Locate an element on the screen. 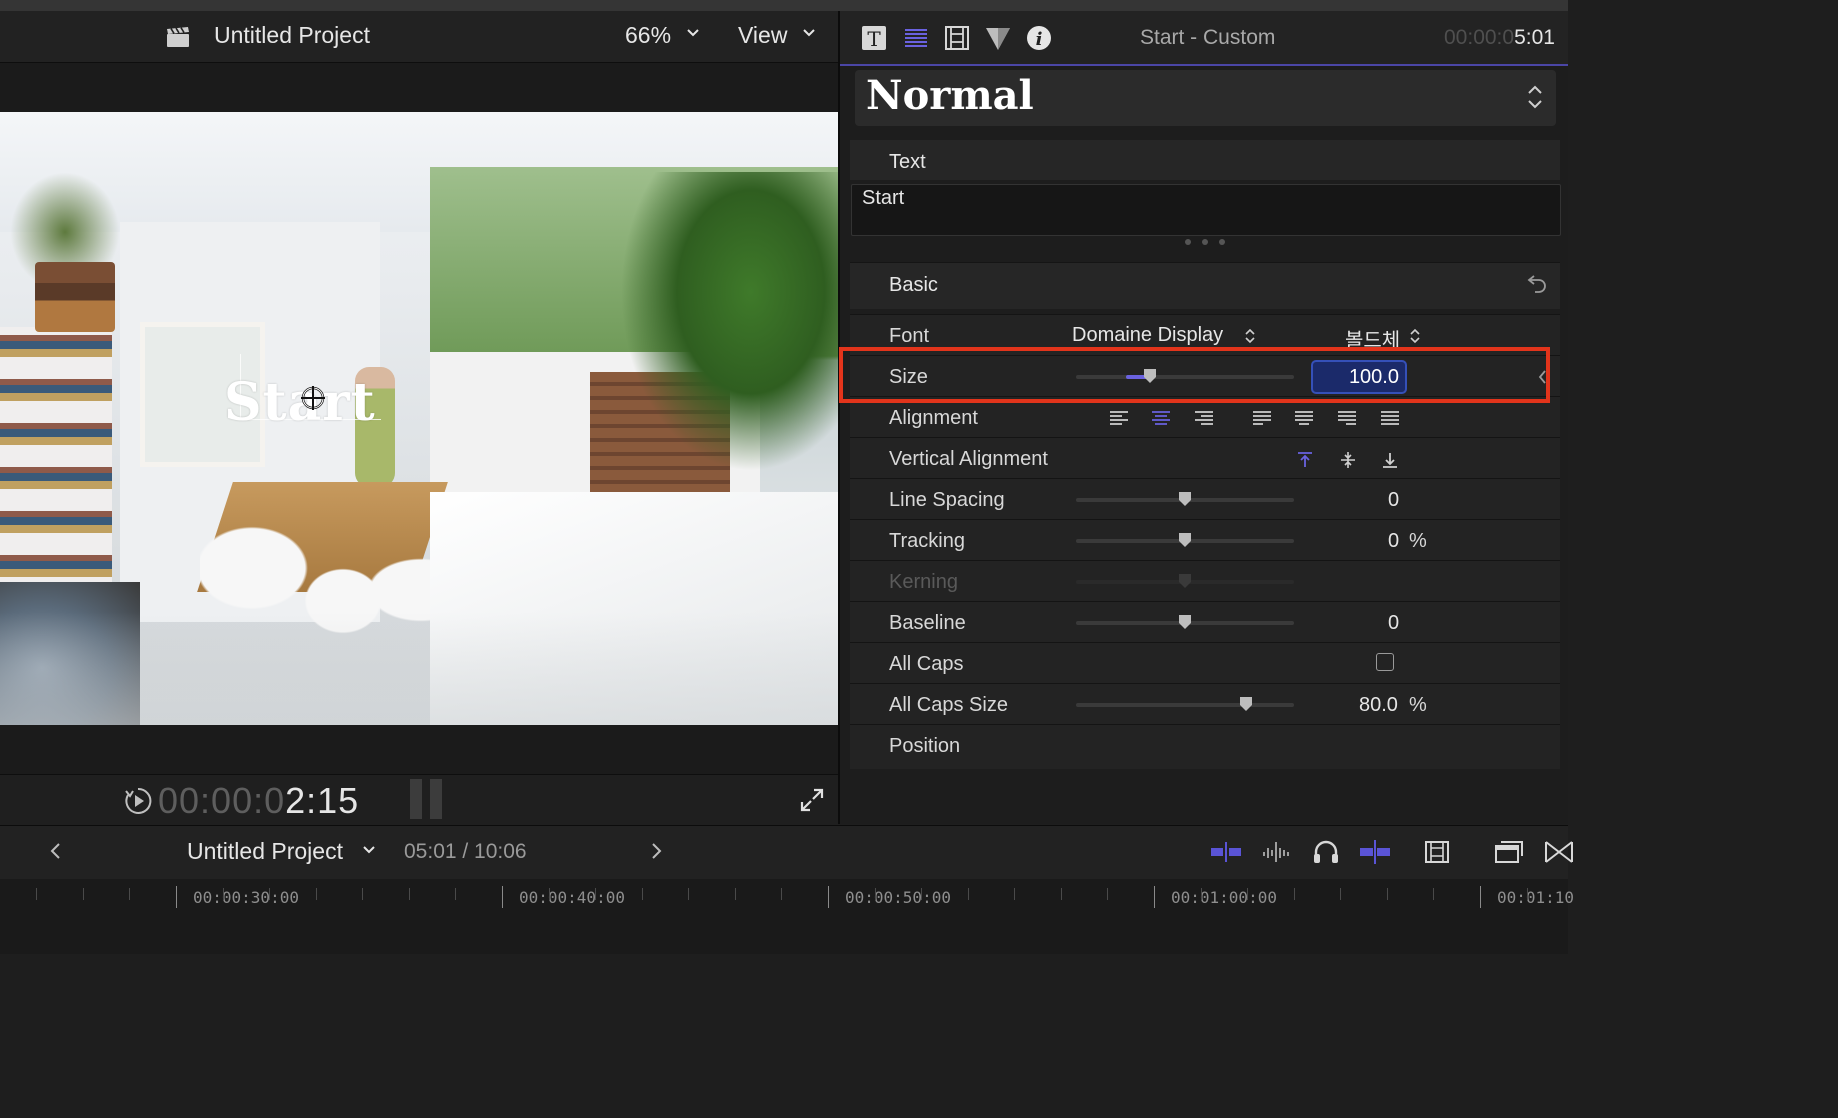 Image resolution: width=1838 pixels, height=1118 pixels. audio-skimming-icon is located at coordinates (1277, 852).